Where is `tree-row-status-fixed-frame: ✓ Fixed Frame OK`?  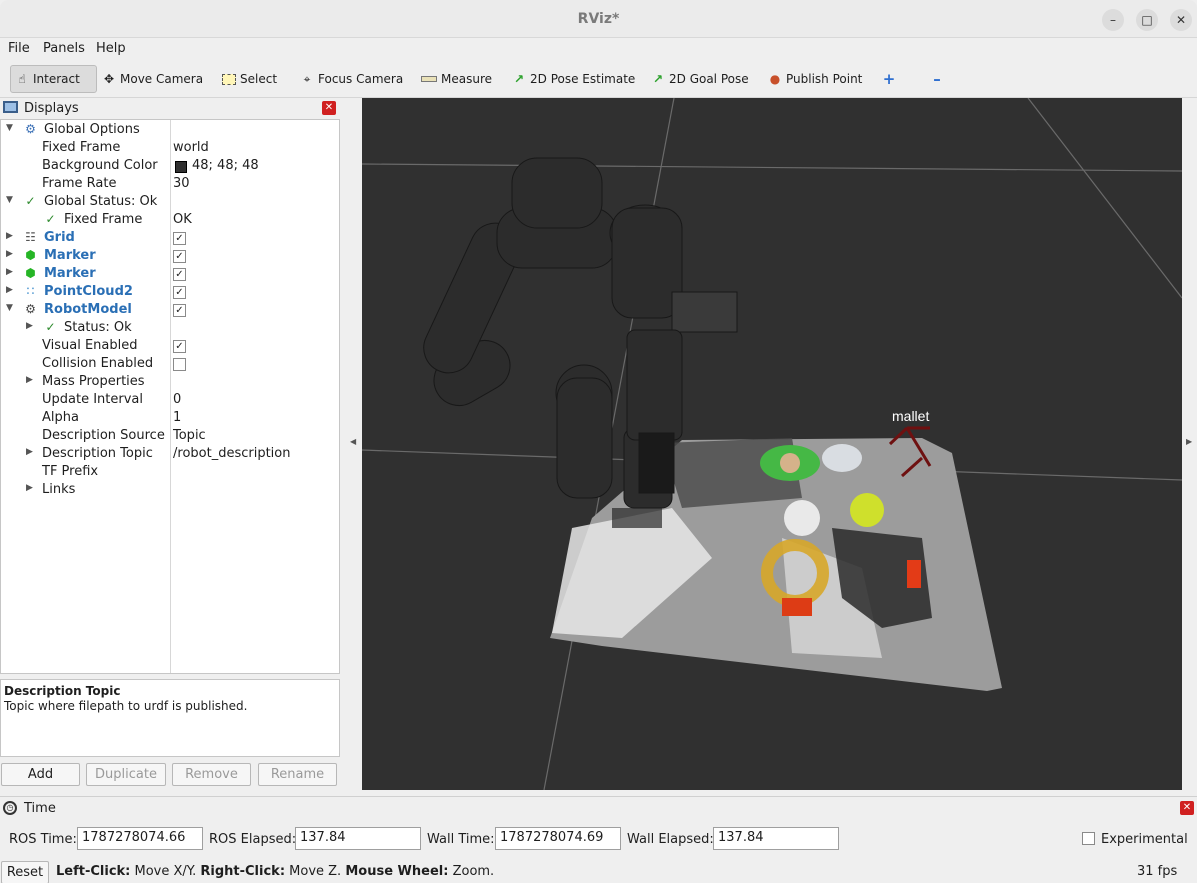 tree-row-status-fixed-frame: ✓ Fixed Frame OK is located at coordinates (170, 220).